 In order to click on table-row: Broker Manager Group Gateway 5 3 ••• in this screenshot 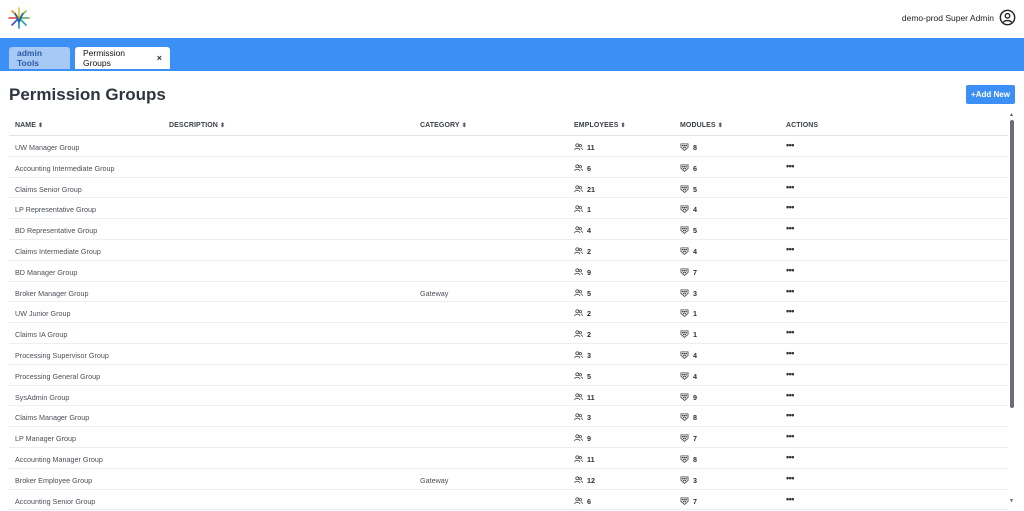, I will do `click(508, 292)`.